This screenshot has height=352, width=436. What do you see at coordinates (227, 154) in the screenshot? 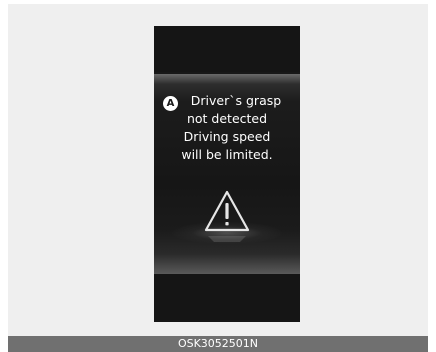
I see `message-line-4: will be limited.` at bounding box center [227, 154].